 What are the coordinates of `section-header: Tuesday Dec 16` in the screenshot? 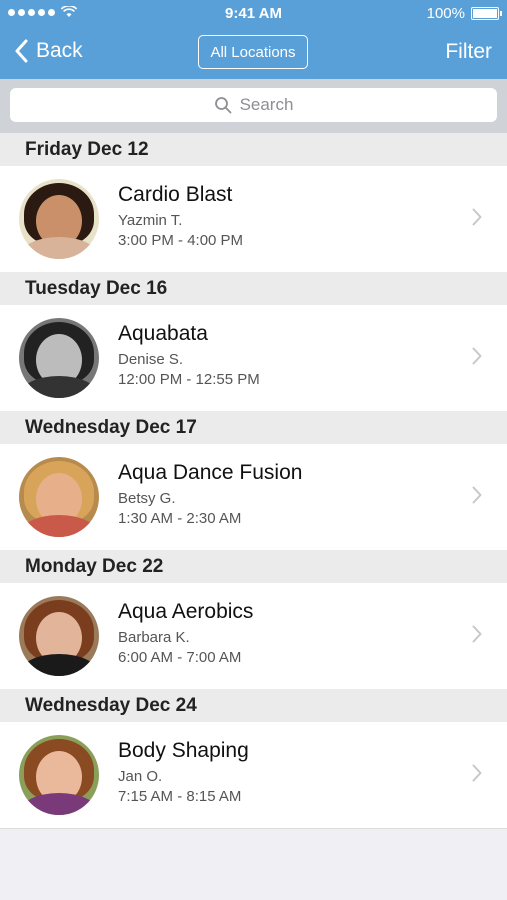 It's located at (253, 288).